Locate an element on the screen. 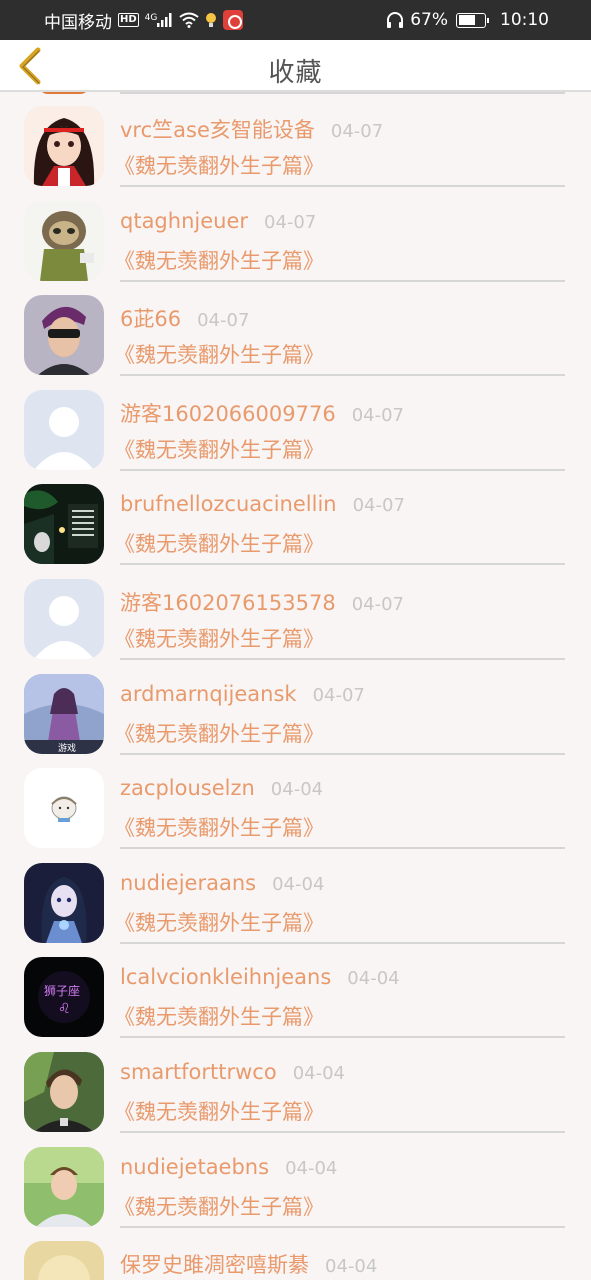 Image resolution: width=591 pixels, height=1280 pixels. user-name: brufnellozcuacinellin is located at coordinates (228, 504).